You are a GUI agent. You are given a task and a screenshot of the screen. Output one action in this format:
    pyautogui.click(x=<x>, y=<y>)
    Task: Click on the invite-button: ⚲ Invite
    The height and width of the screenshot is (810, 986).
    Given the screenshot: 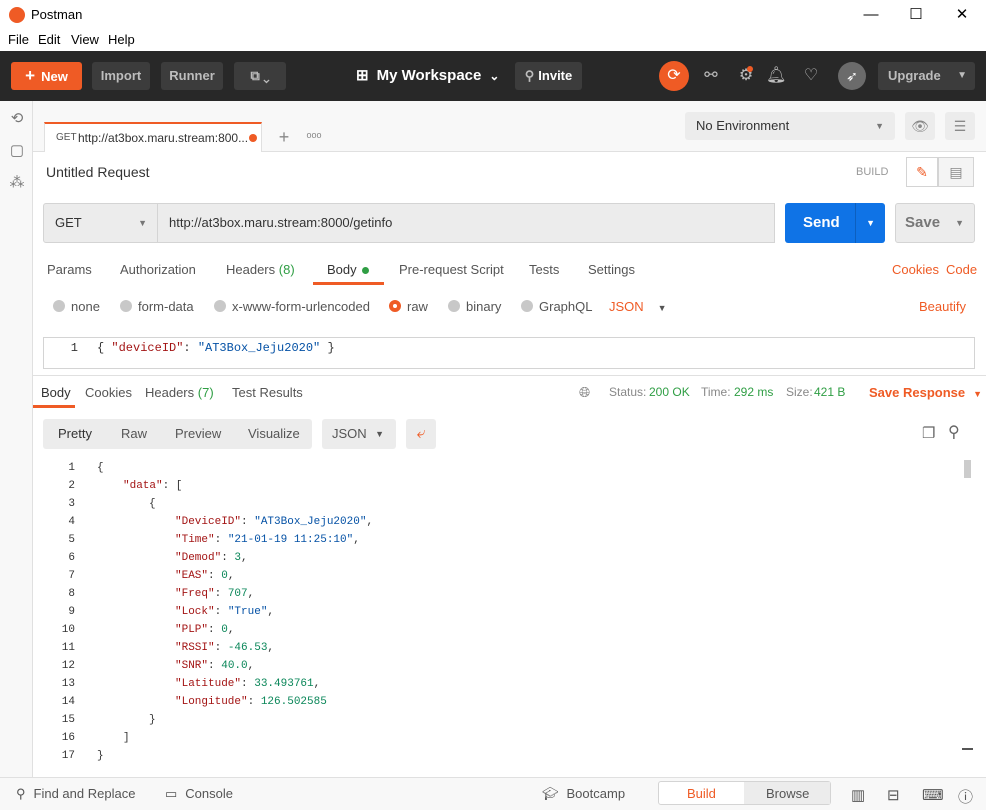 What is the action you would take?
    pyautogui.click(x=548, y=76)
    